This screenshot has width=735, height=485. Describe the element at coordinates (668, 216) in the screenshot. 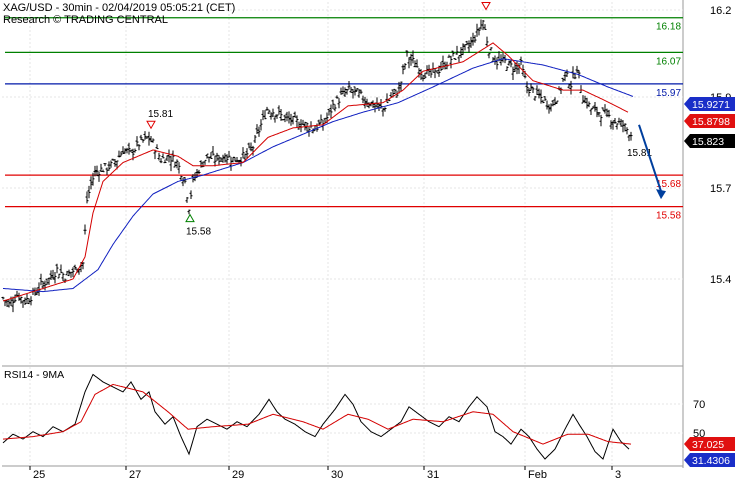

I see `level-label: 15.58` at that location.